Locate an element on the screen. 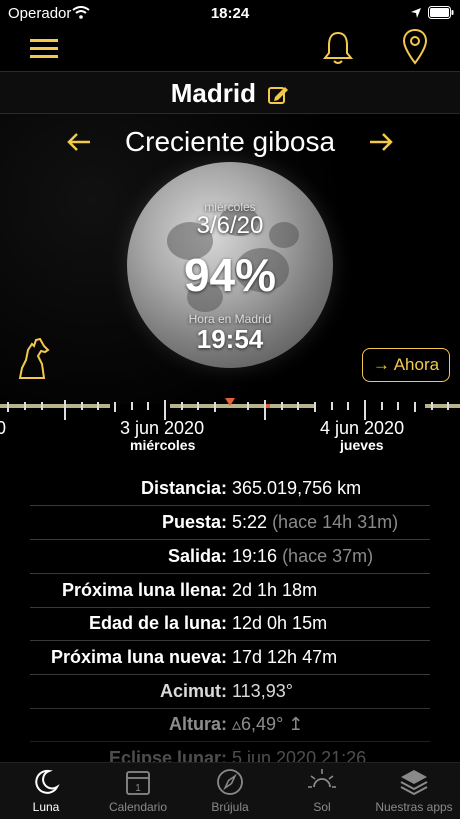  tab-moon: Luna is located at coordinates (46, 790).